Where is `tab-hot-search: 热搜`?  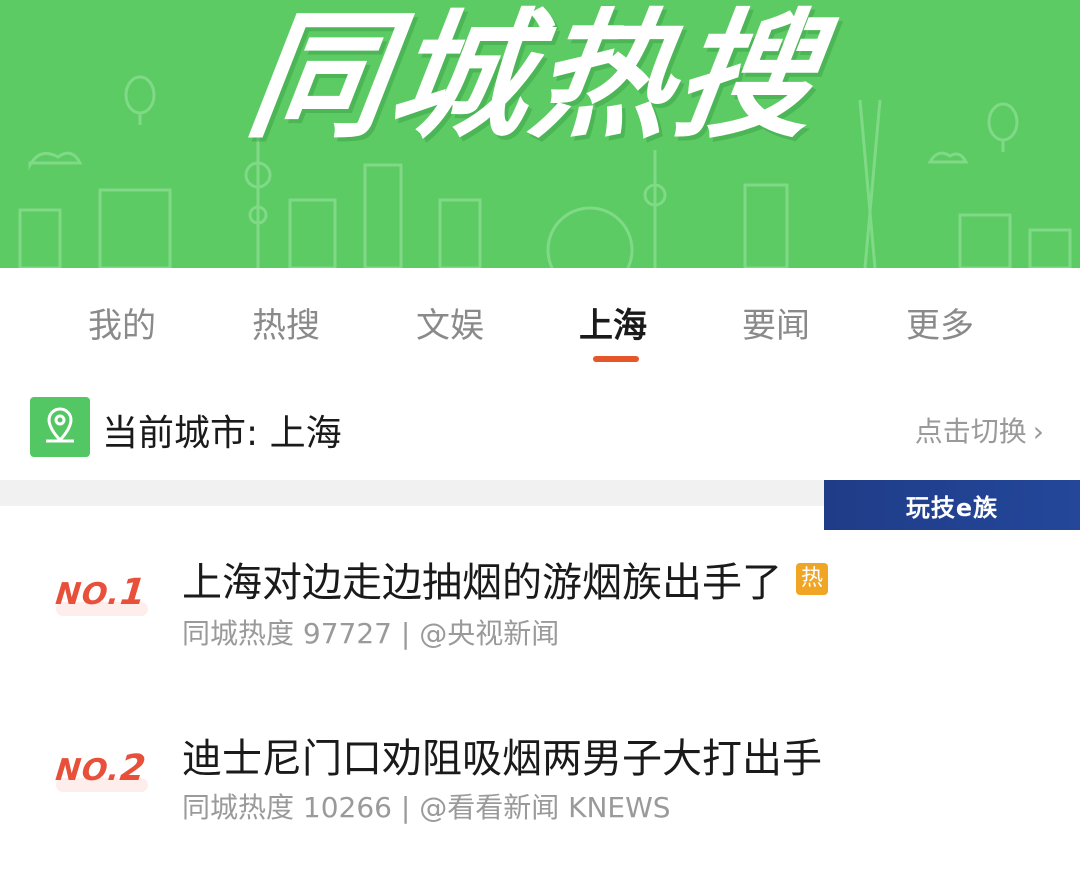
tab-hot-search: 热搜 is located at coordinates (286, 322).